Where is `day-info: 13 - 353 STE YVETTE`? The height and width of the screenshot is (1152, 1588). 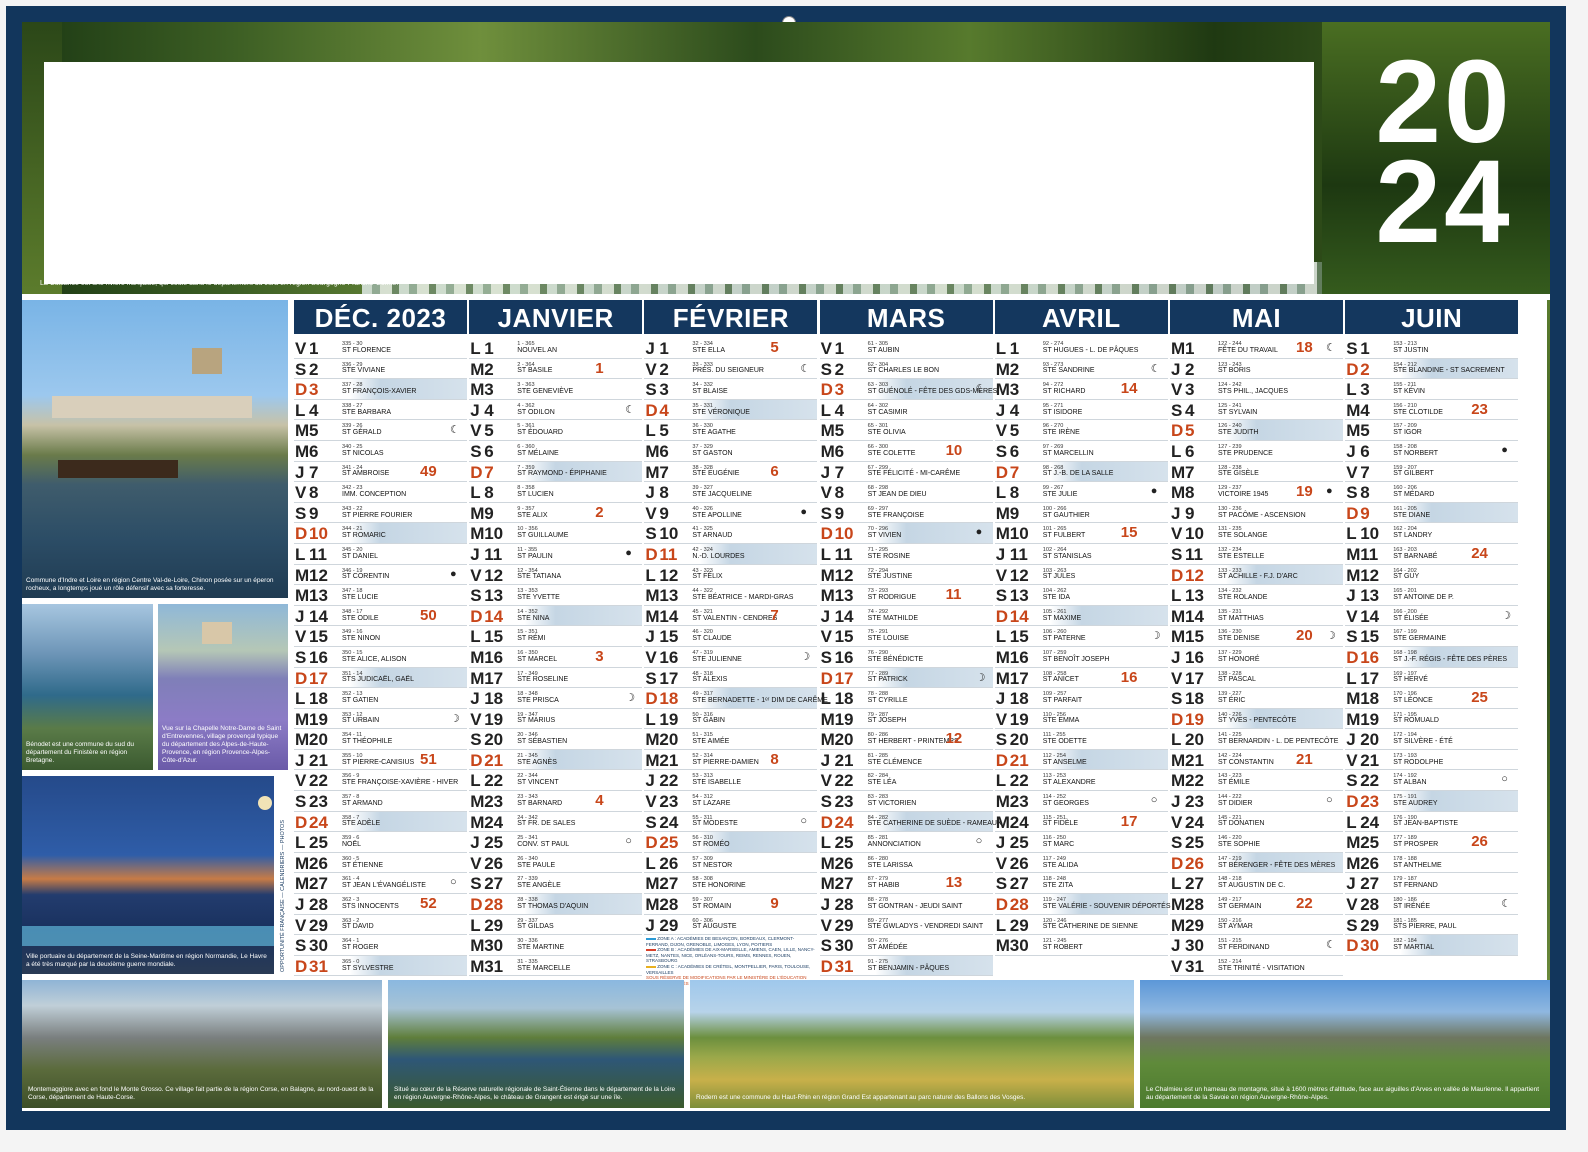 day-info: 13 - 353 STE YVETTE is located at coordinates (538, 595).